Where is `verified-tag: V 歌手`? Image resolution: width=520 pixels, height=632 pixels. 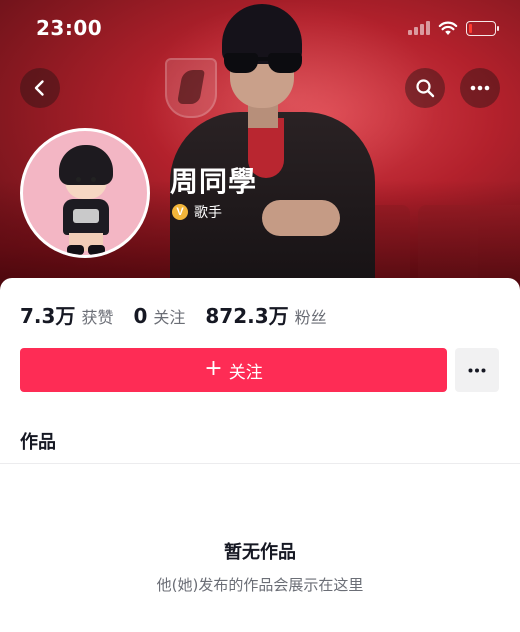 verified-tag: V 歌手 is located at coordinates (197, 212).